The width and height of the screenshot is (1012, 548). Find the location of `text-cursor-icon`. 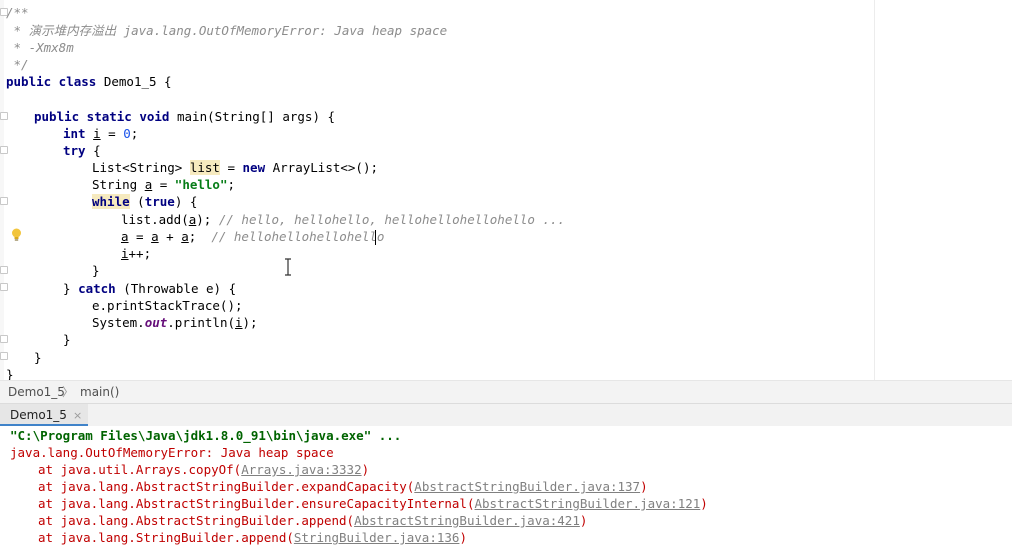

text-cursor-icon is located at coordinates (288, 267).